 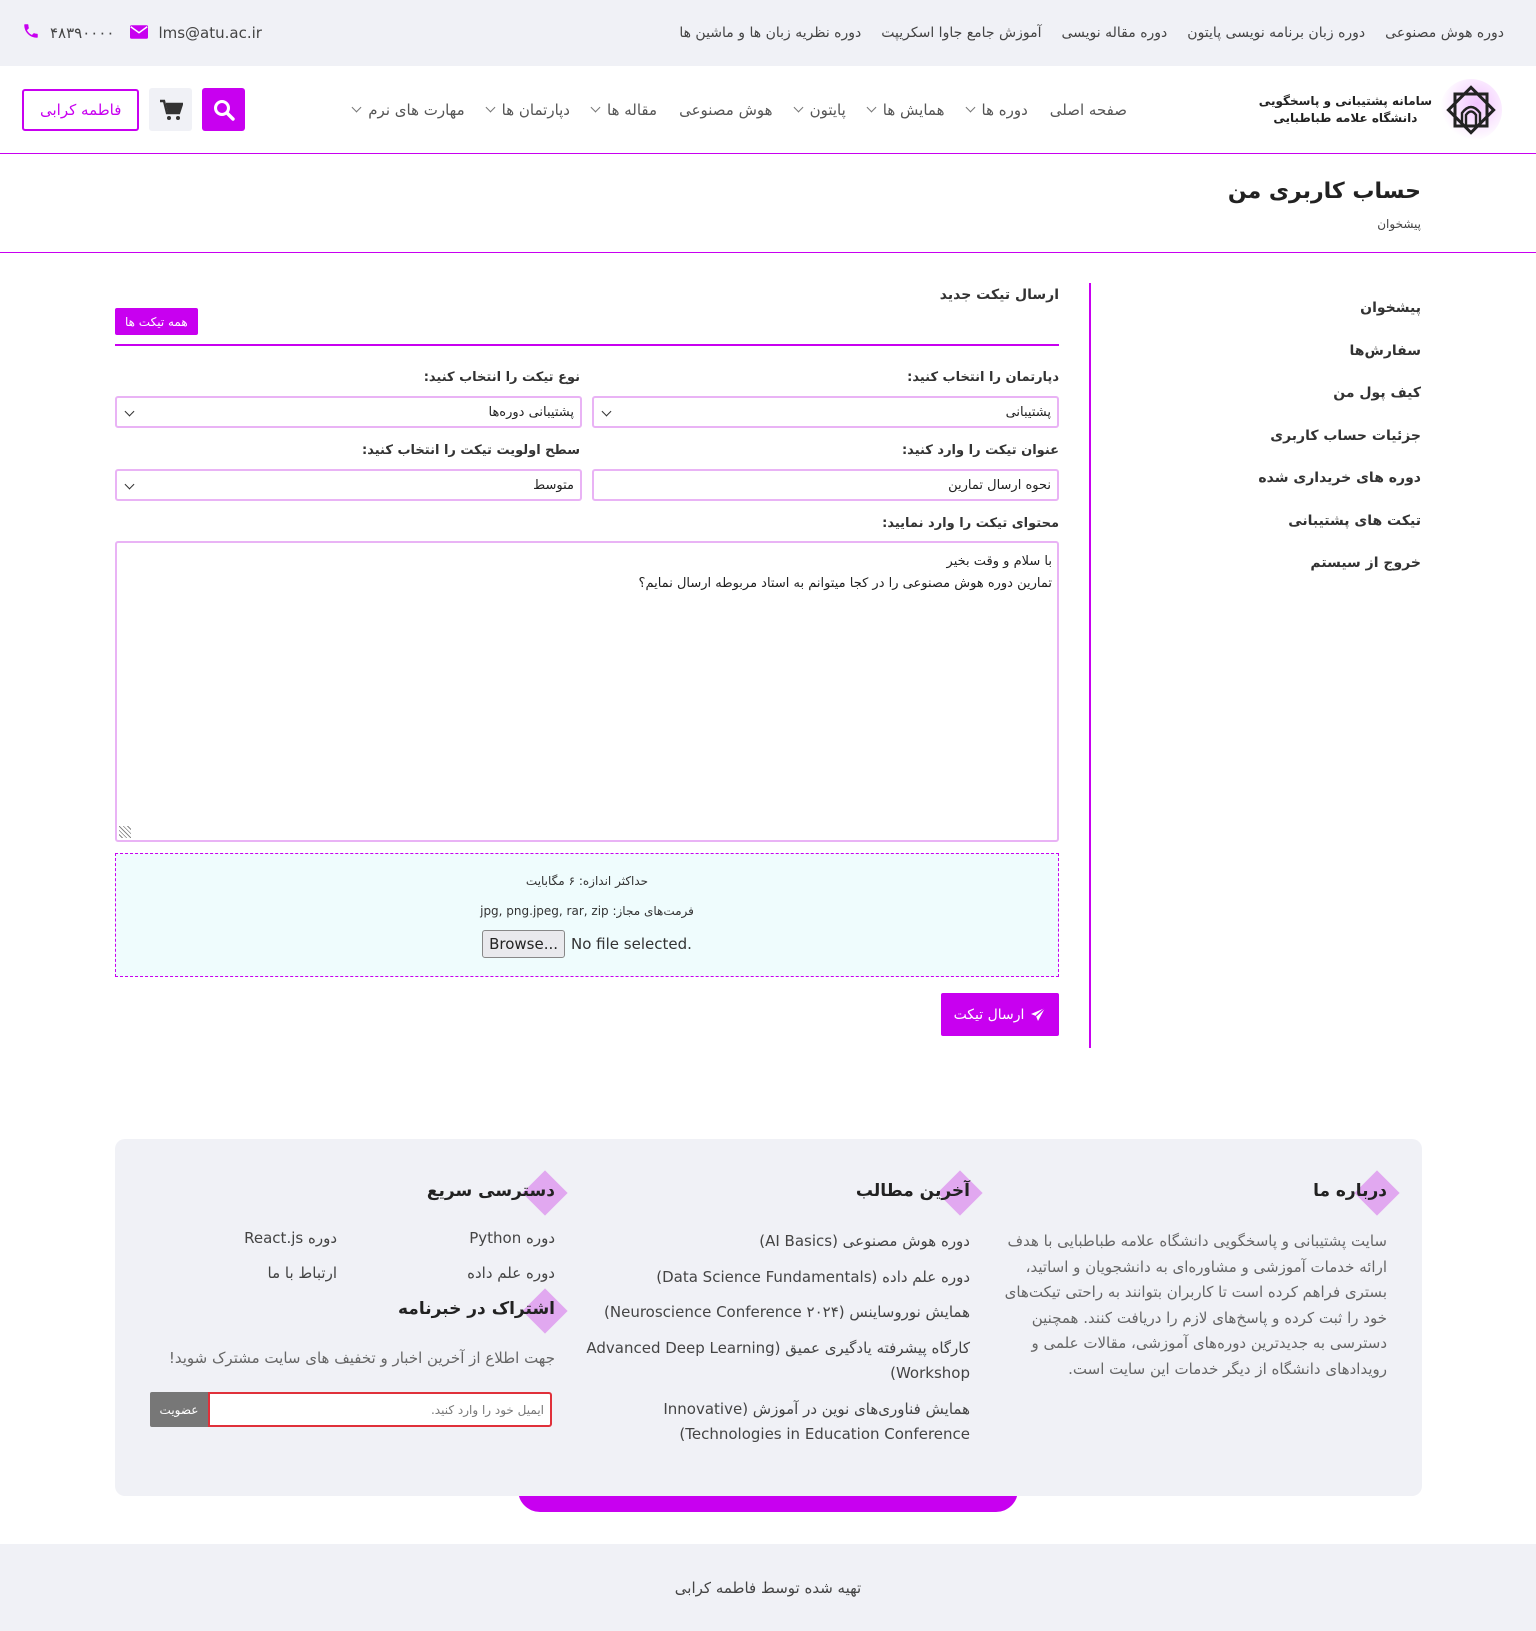 What do you see at coordinates (179, 1409) in the screenshot?
I see `subscribe-button: عضویت` at bounding box center [179, 1409].